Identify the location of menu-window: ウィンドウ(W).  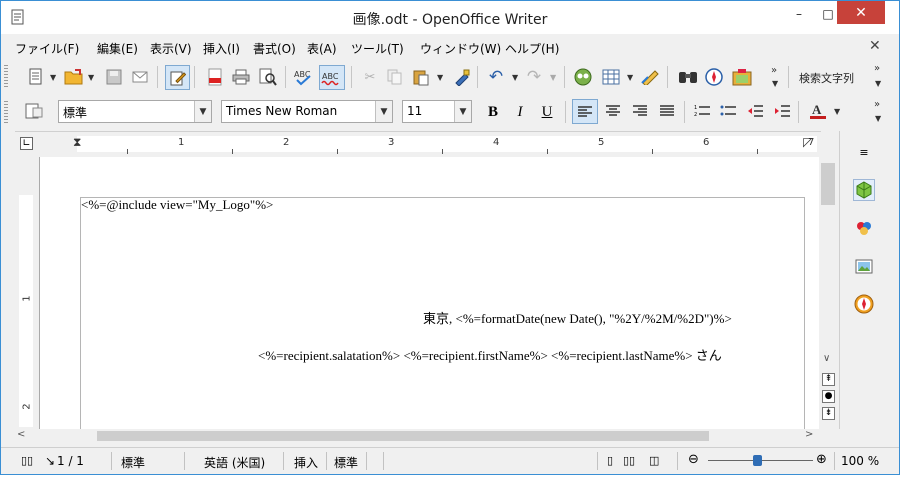
(460, 48).